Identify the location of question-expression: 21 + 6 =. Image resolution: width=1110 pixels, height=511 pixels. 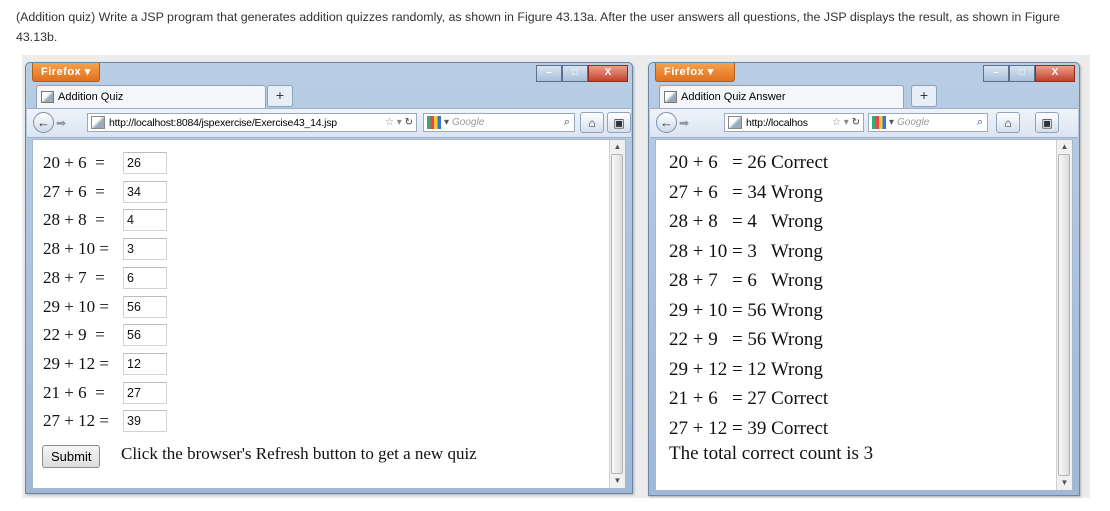
(74, 392).